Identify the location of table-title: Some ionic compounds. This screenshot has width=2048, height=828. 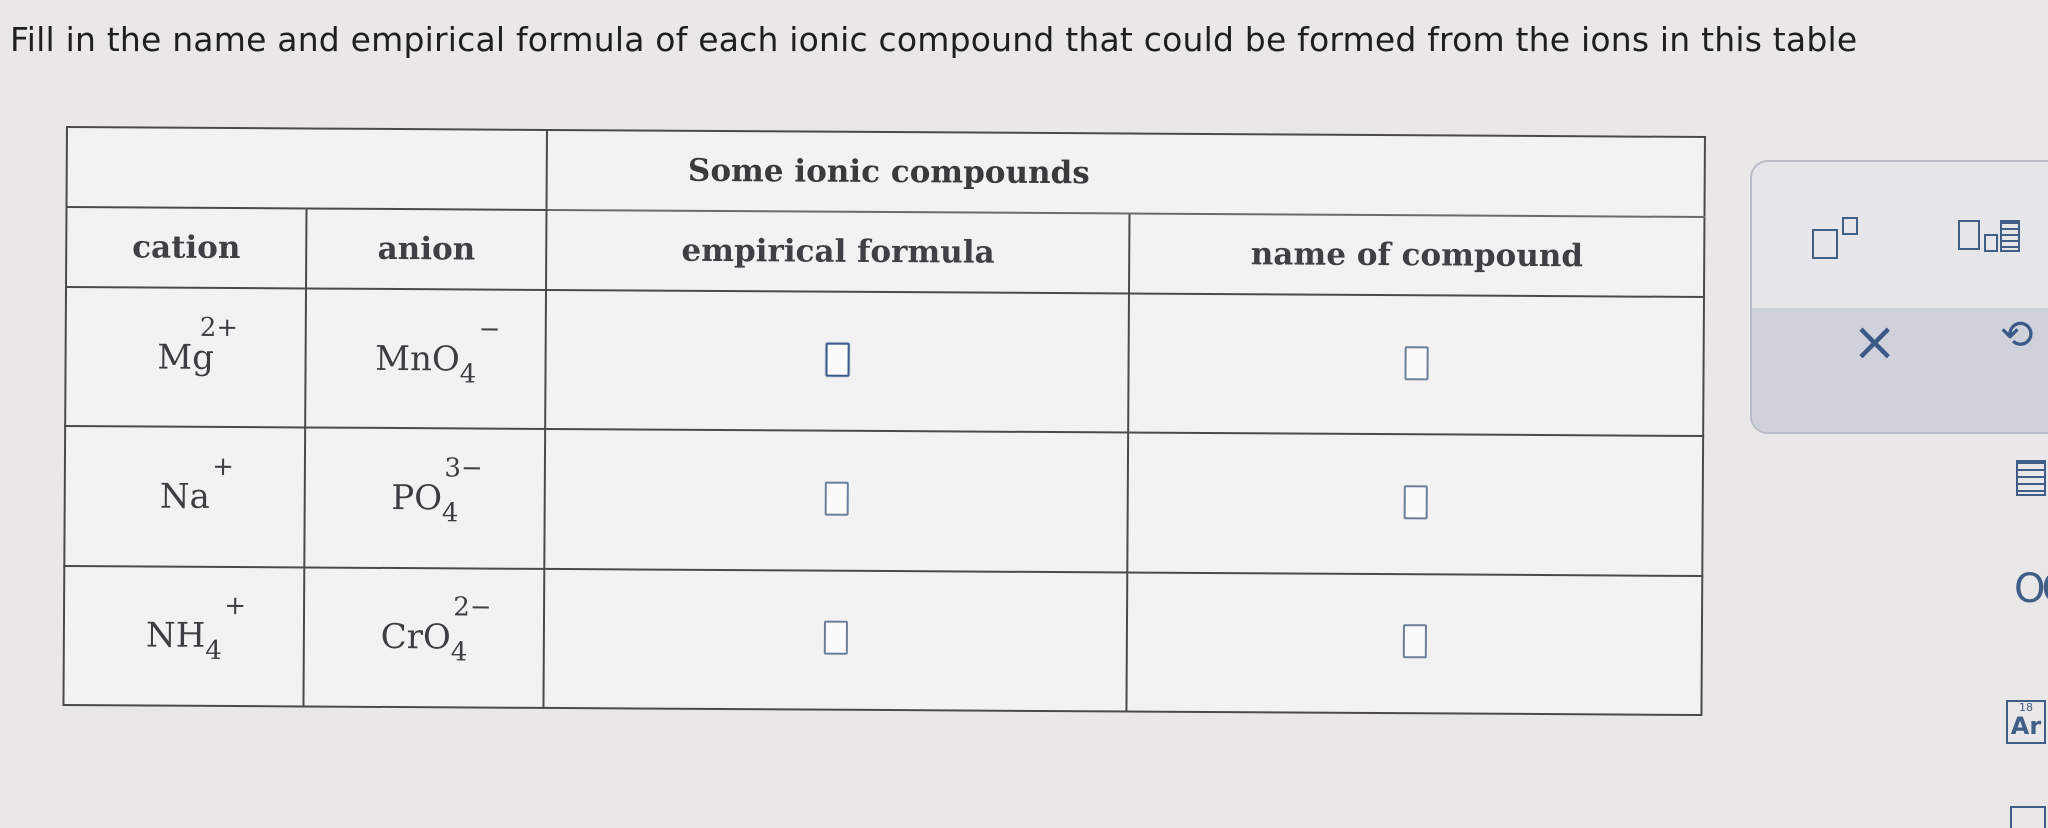
(1125, 173).